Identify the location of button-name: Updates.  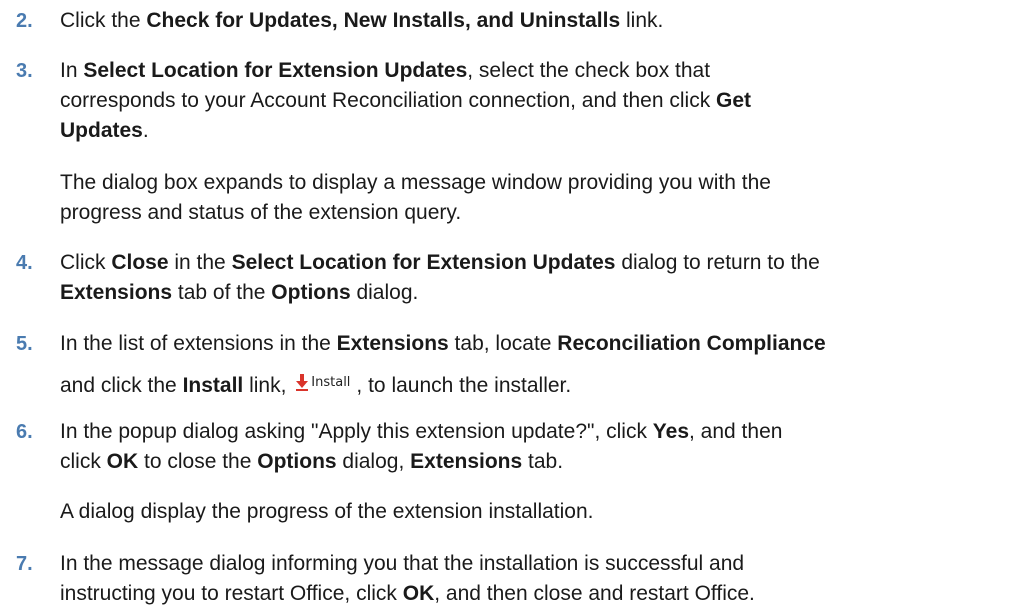
(101, 130).